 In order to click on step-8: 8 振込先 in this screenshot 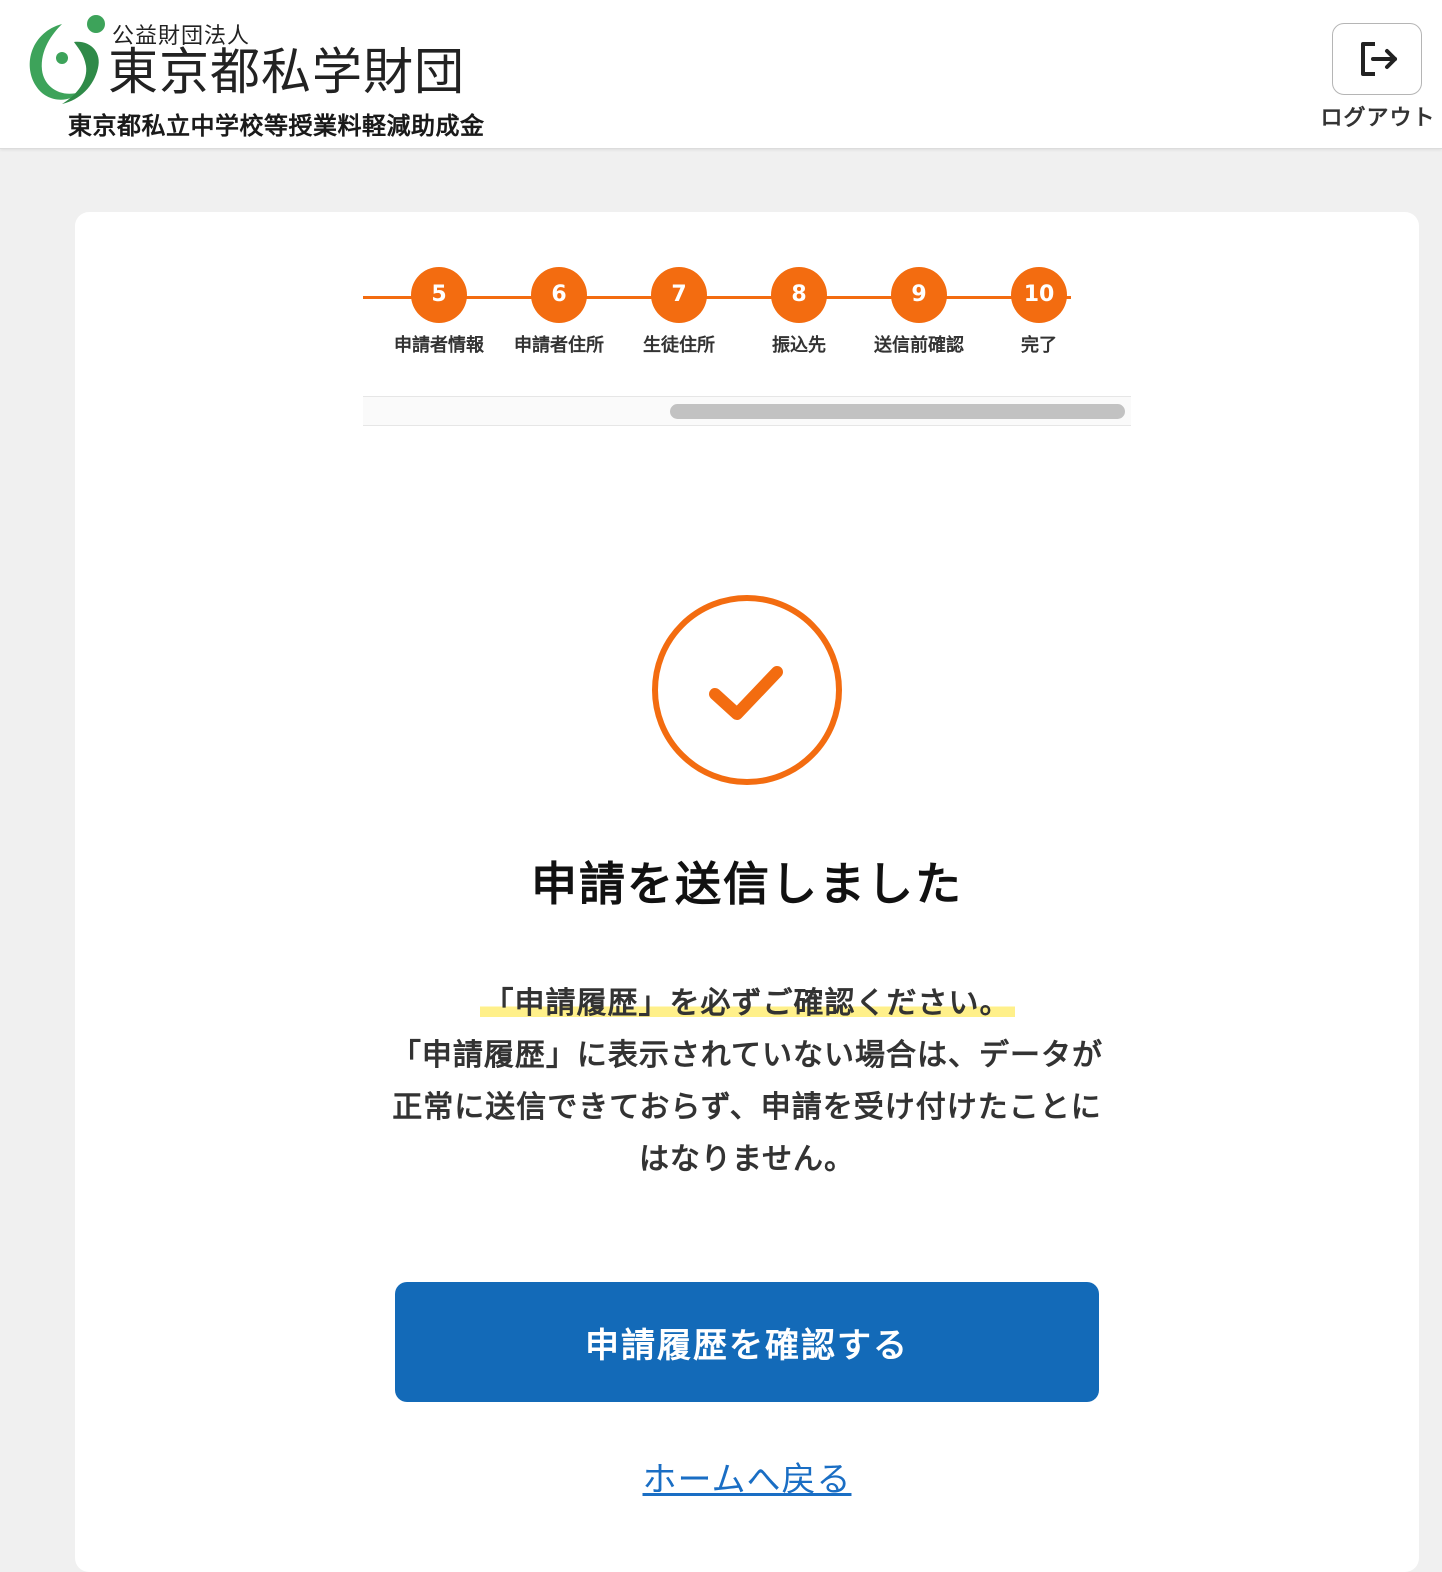, I will do `click(799, 312)`.